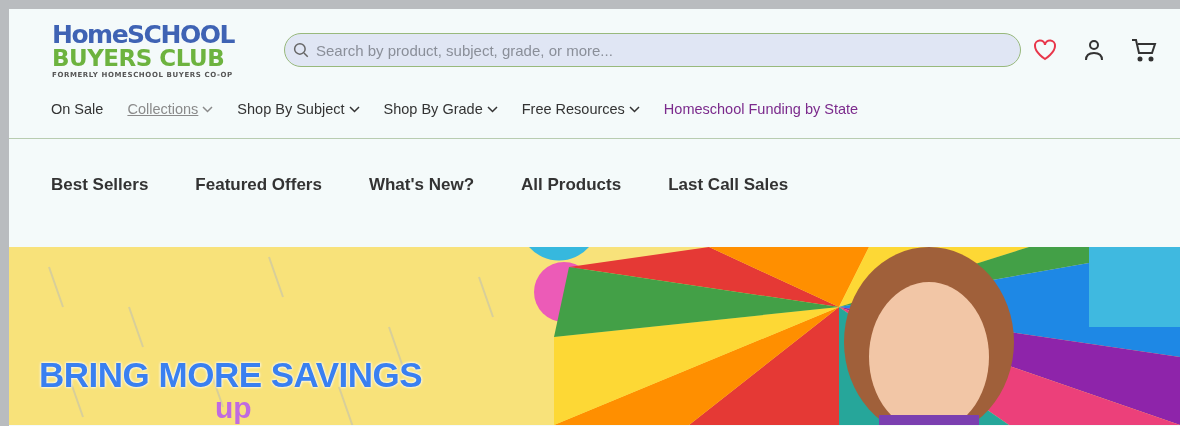 Image resolution: width=1180 pixels, height=426 pixels. I want to click on category-link: Featured Offers, so click(258, 185).